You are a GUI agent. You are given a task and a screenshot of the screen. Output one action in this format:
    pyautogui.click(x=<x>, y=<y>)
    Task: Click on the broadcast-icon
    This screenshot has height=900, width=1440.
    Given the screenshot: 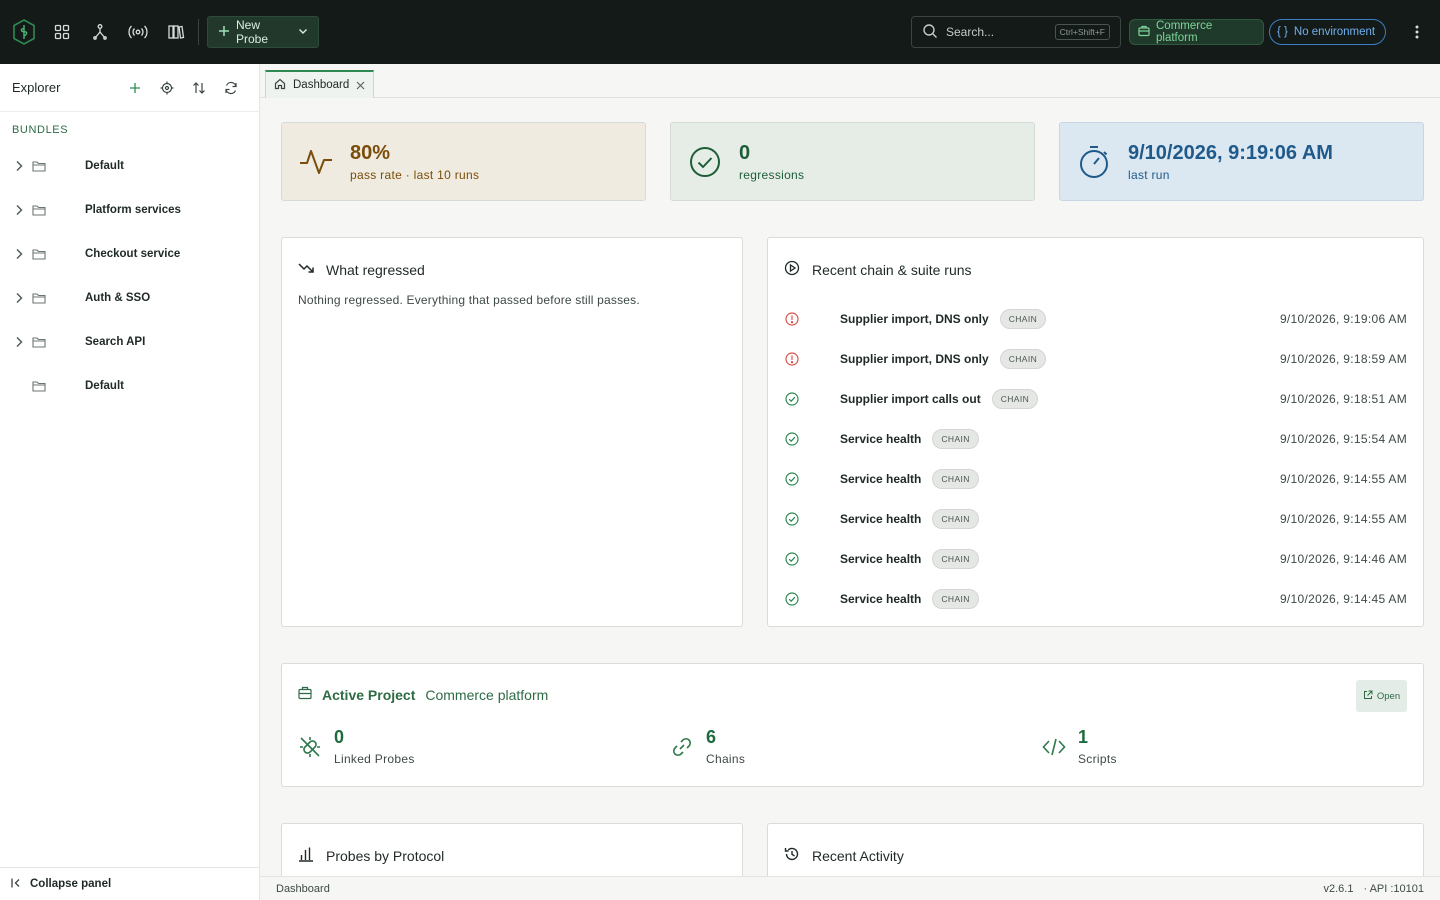 What is the action you would take?
    pyautogui.click(x=138, y=32)
    